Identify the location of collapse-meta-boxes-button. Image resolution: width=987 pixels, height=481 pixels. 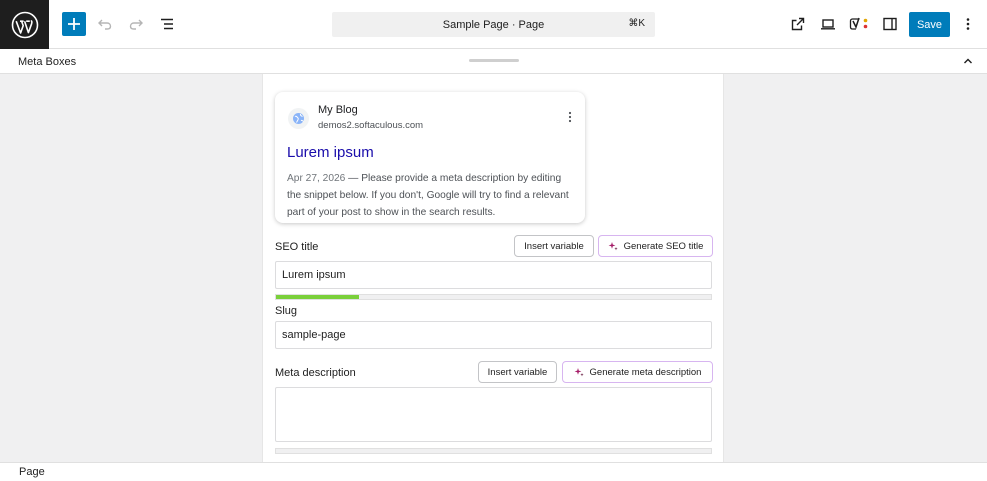
(968, 61).